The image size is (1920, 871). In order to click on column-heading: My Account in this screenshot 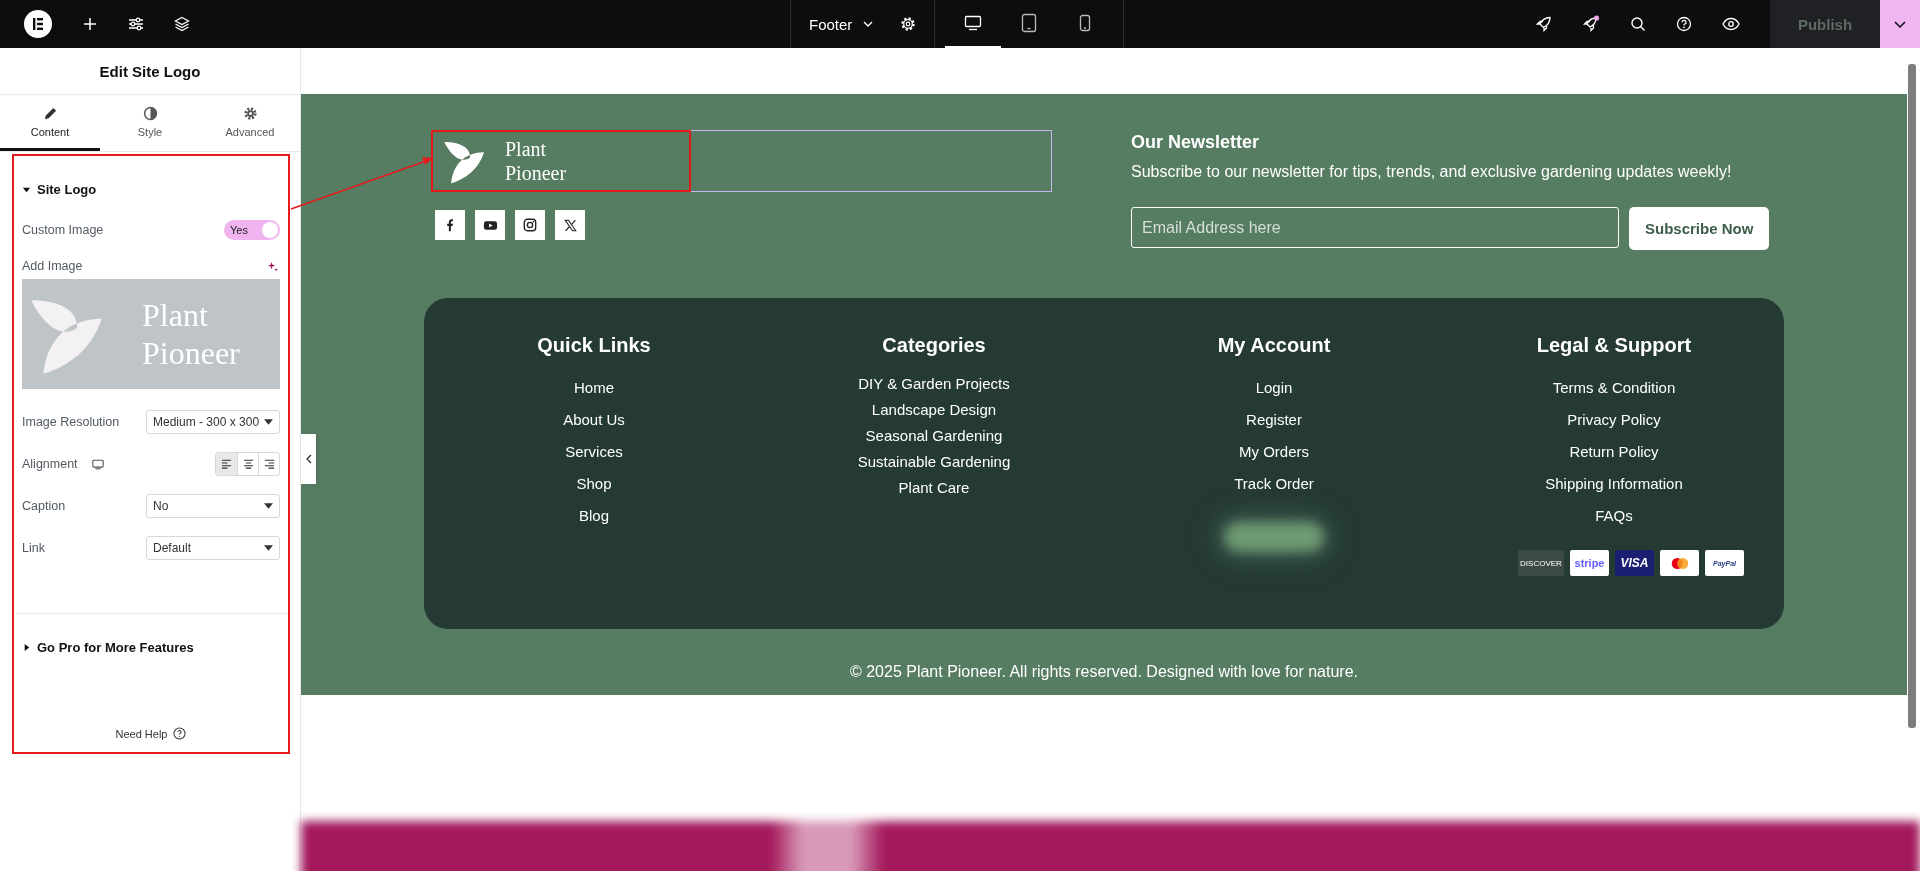, I will do `click(1274, 345)`.